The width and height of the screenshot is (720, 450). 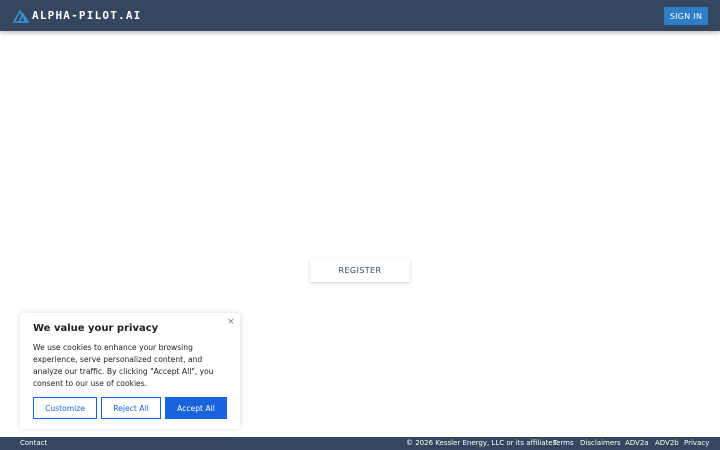 I want to click on top-navbar: ALPHA-PILOT.AI SIGN IN, so click(x=360, y=15).